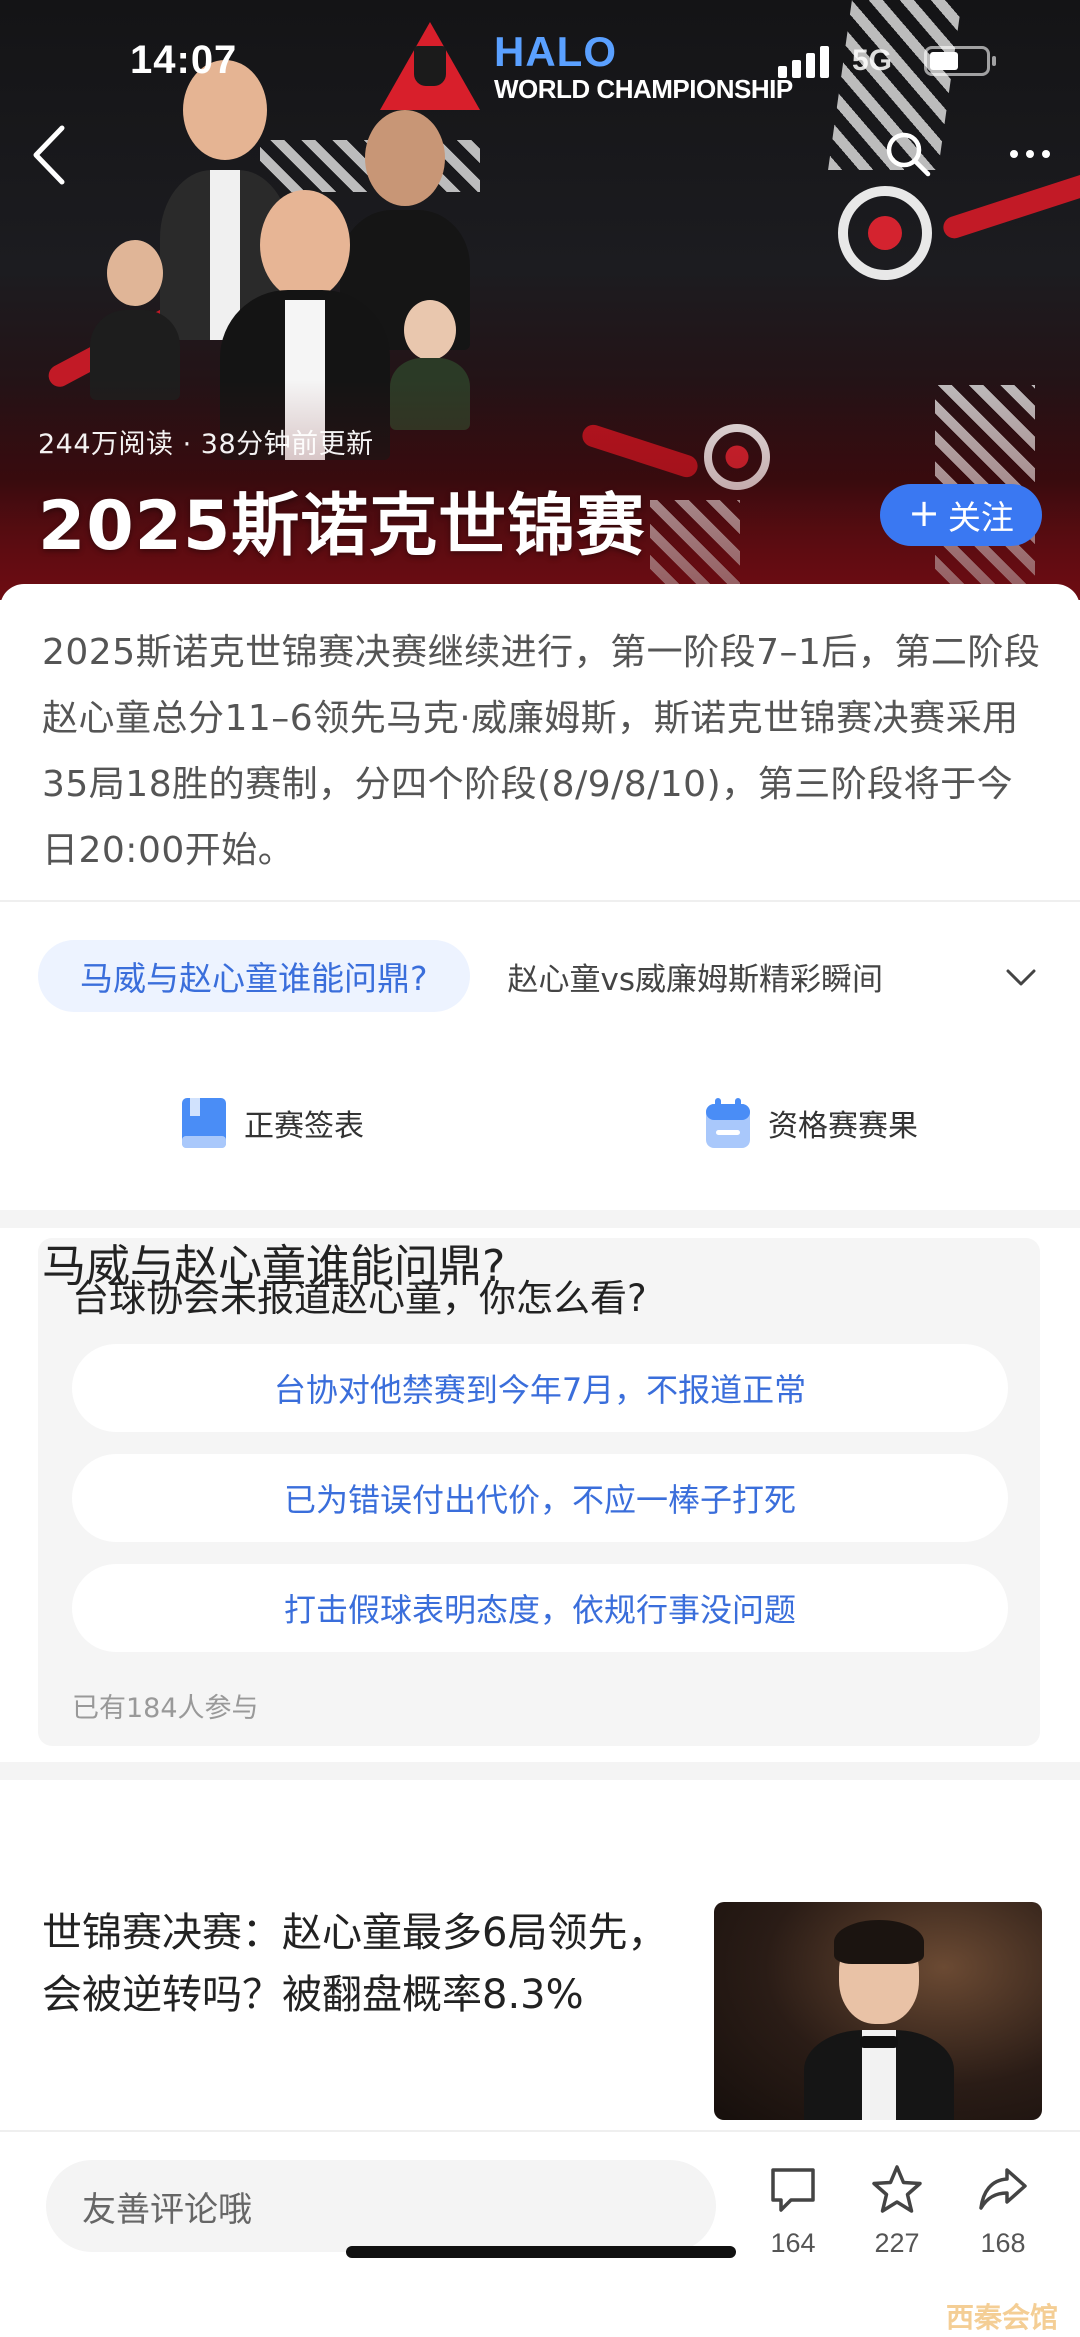  Describe the element at coordinates (342, 526) in the screenshot. I see `page-title: 2025斯诺克世锦赛` at that location.